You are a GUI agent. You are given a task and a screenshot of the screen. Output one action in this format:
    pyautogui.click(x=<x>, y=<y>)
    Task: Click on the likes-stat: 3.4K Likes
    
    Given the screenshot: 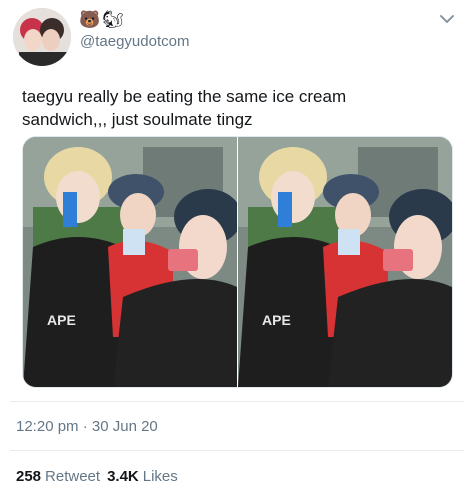 What is the action you would take?
    pyautogui.click(x=142, y=476)
    